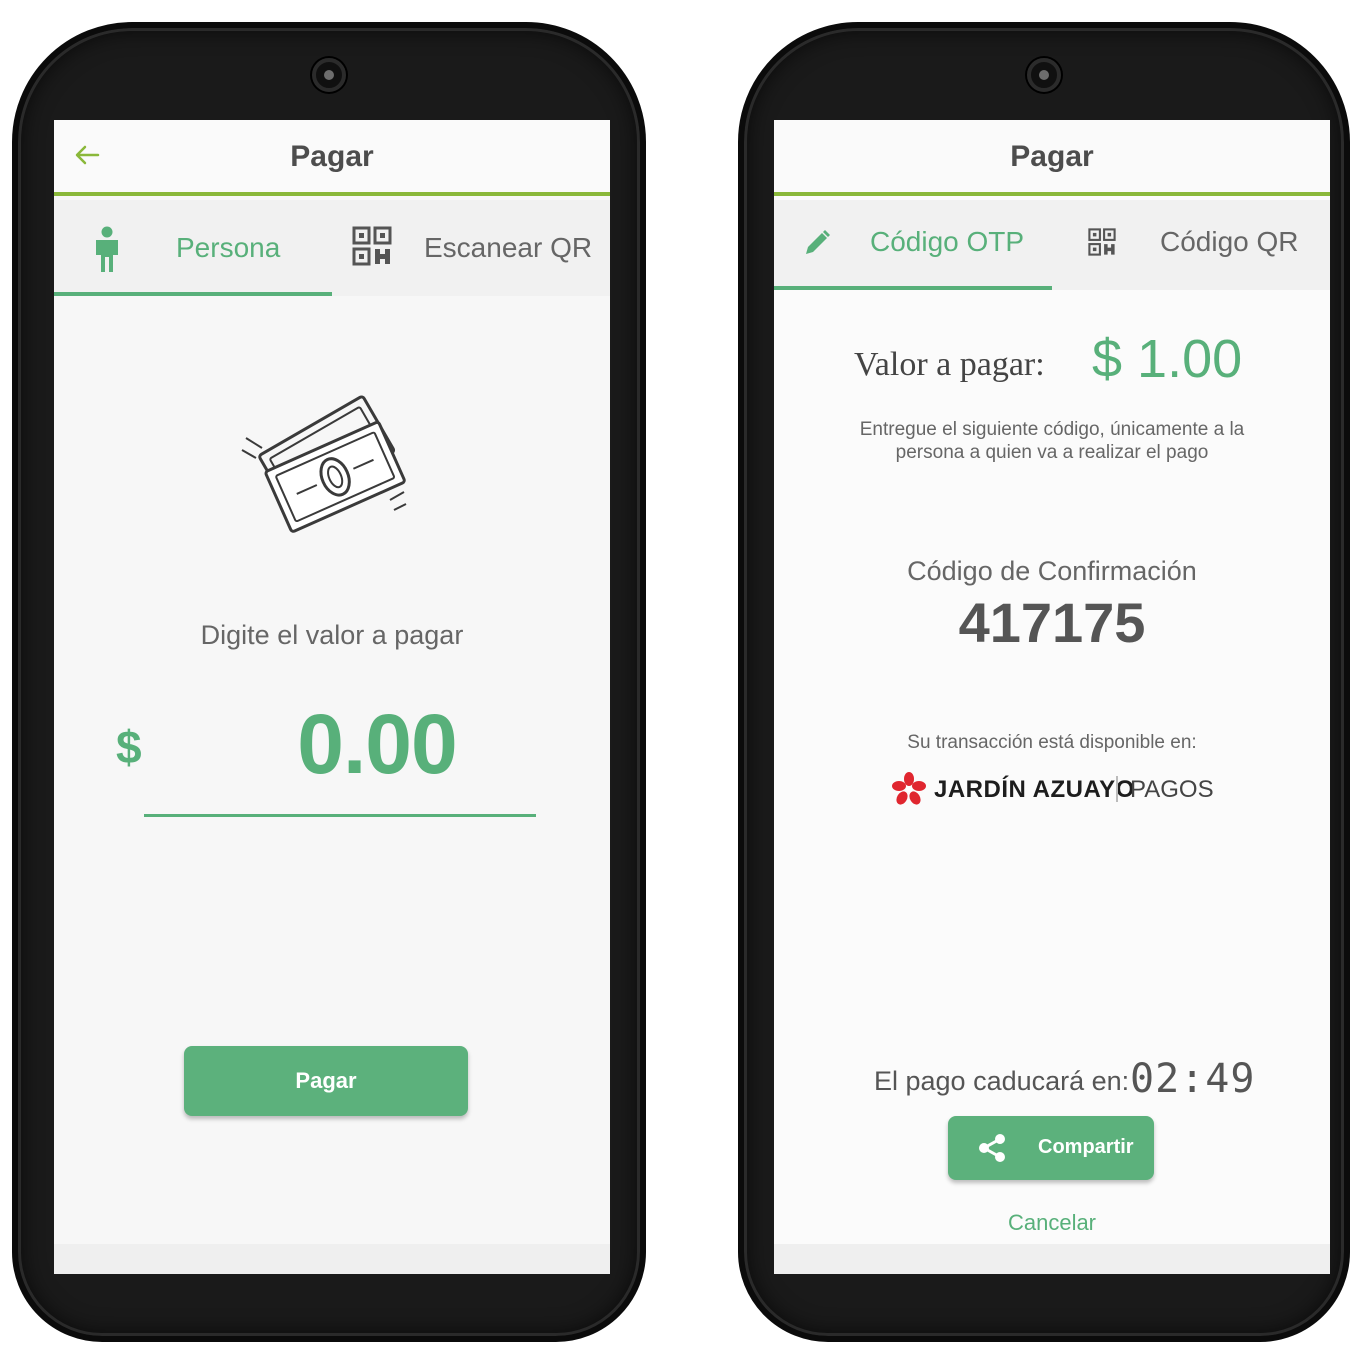  Describe the element at coordinates (326, 1081) in the screenshot. I see `pay-button: Pagar` at that location.